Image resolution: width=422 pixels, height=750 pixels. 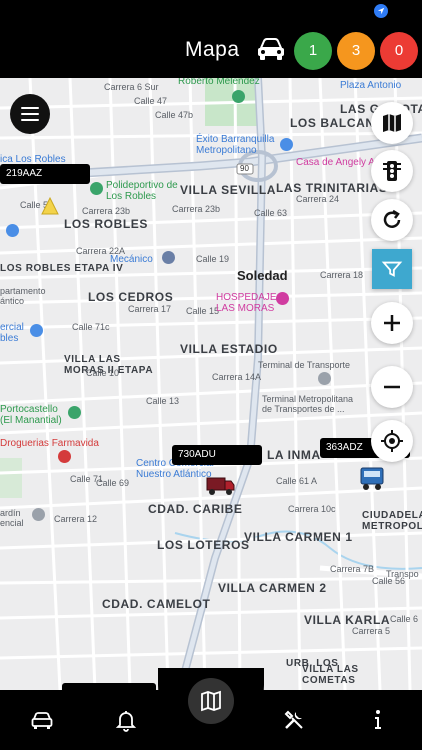 I want to click on place-plaza-antonio: Plaza Antonio, so click(x=371, y=85).